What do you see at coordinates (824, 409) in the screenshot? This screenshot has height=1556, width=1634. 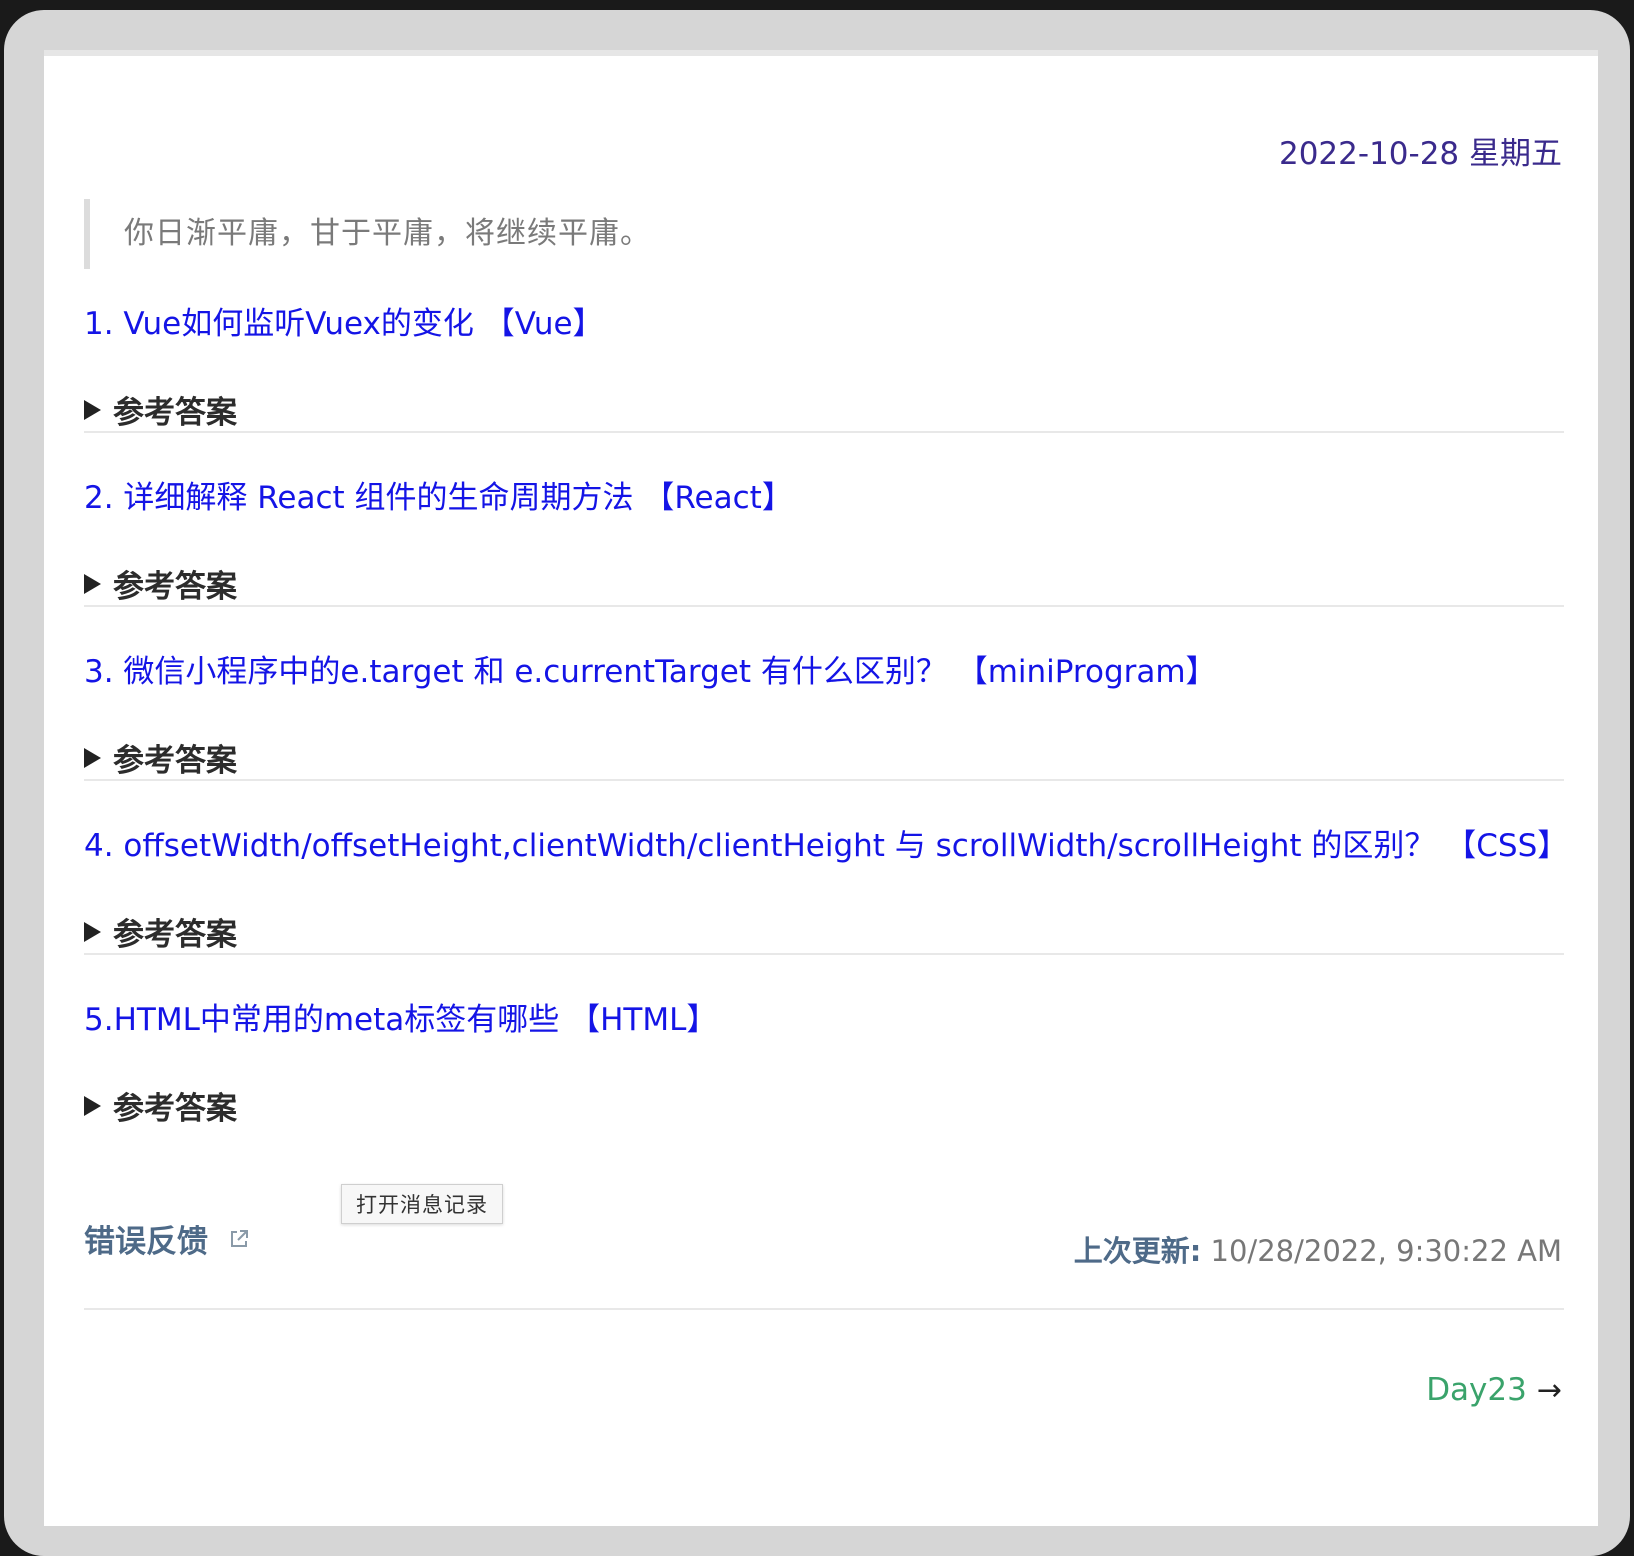 I see `answer-toggle-1: 参考答案` at bounding box center [824, 409].